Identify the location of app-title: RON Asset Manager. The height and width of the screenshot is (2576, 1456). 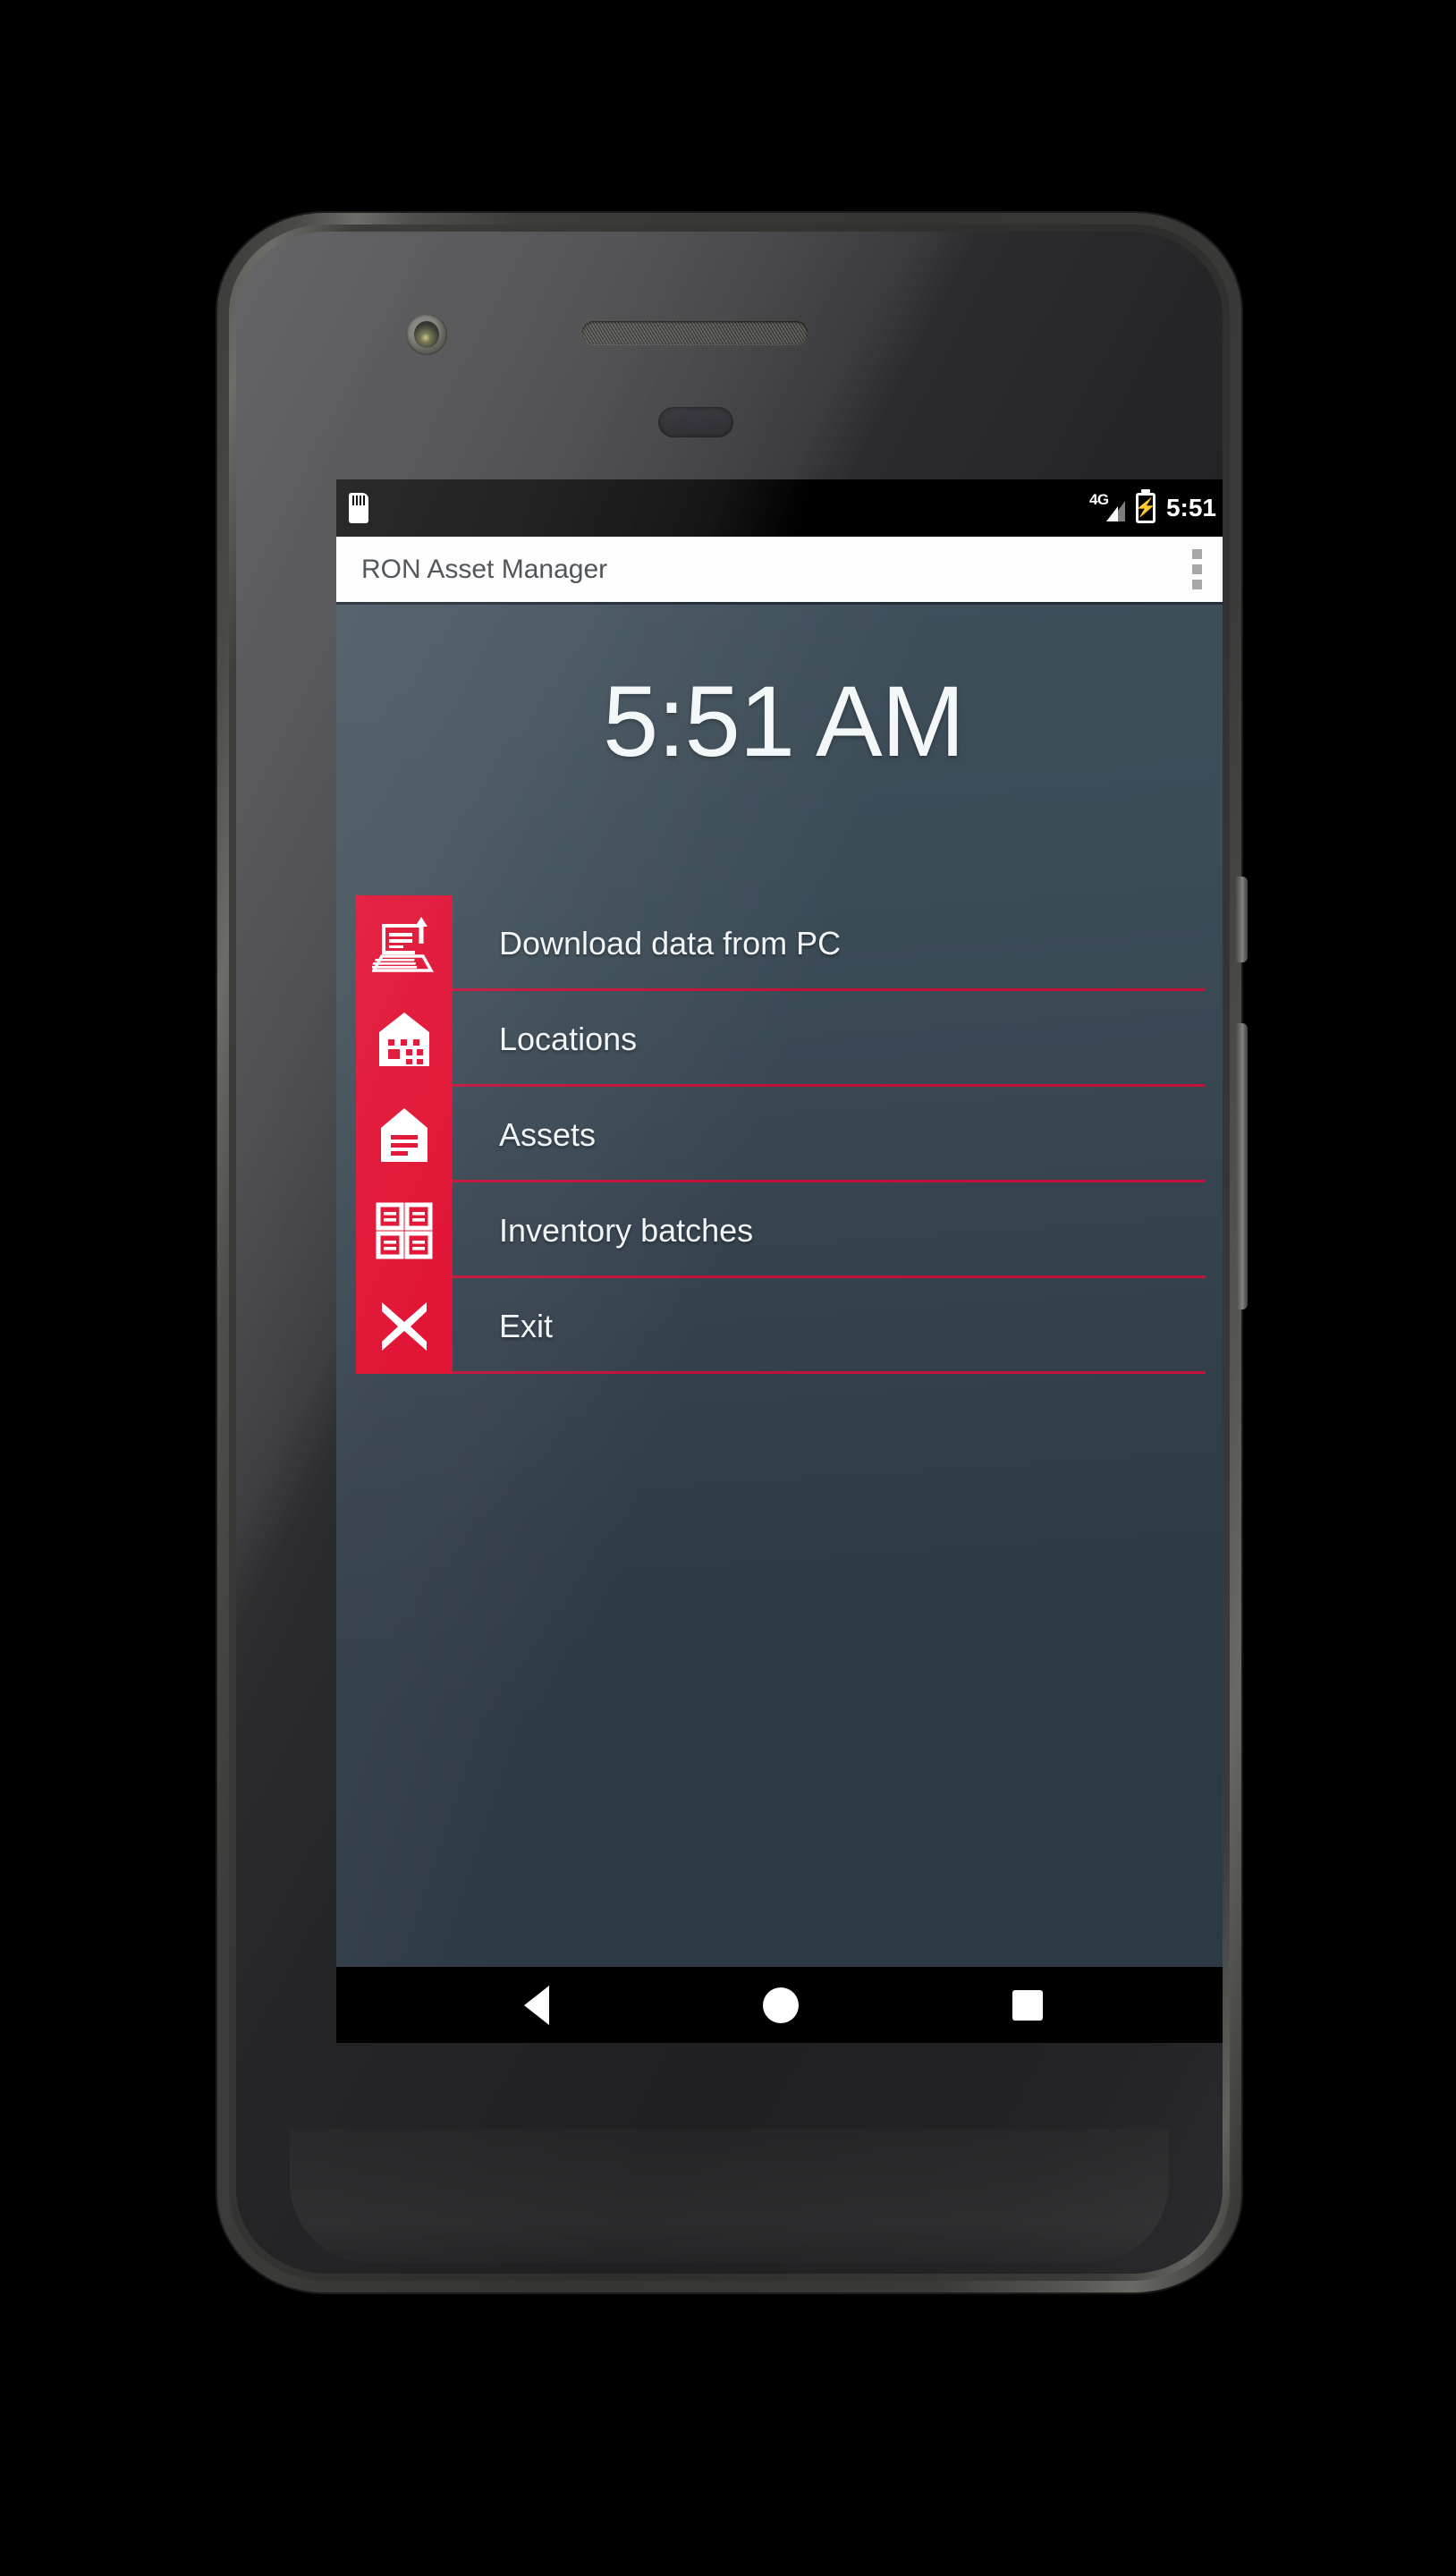
(484, 569).